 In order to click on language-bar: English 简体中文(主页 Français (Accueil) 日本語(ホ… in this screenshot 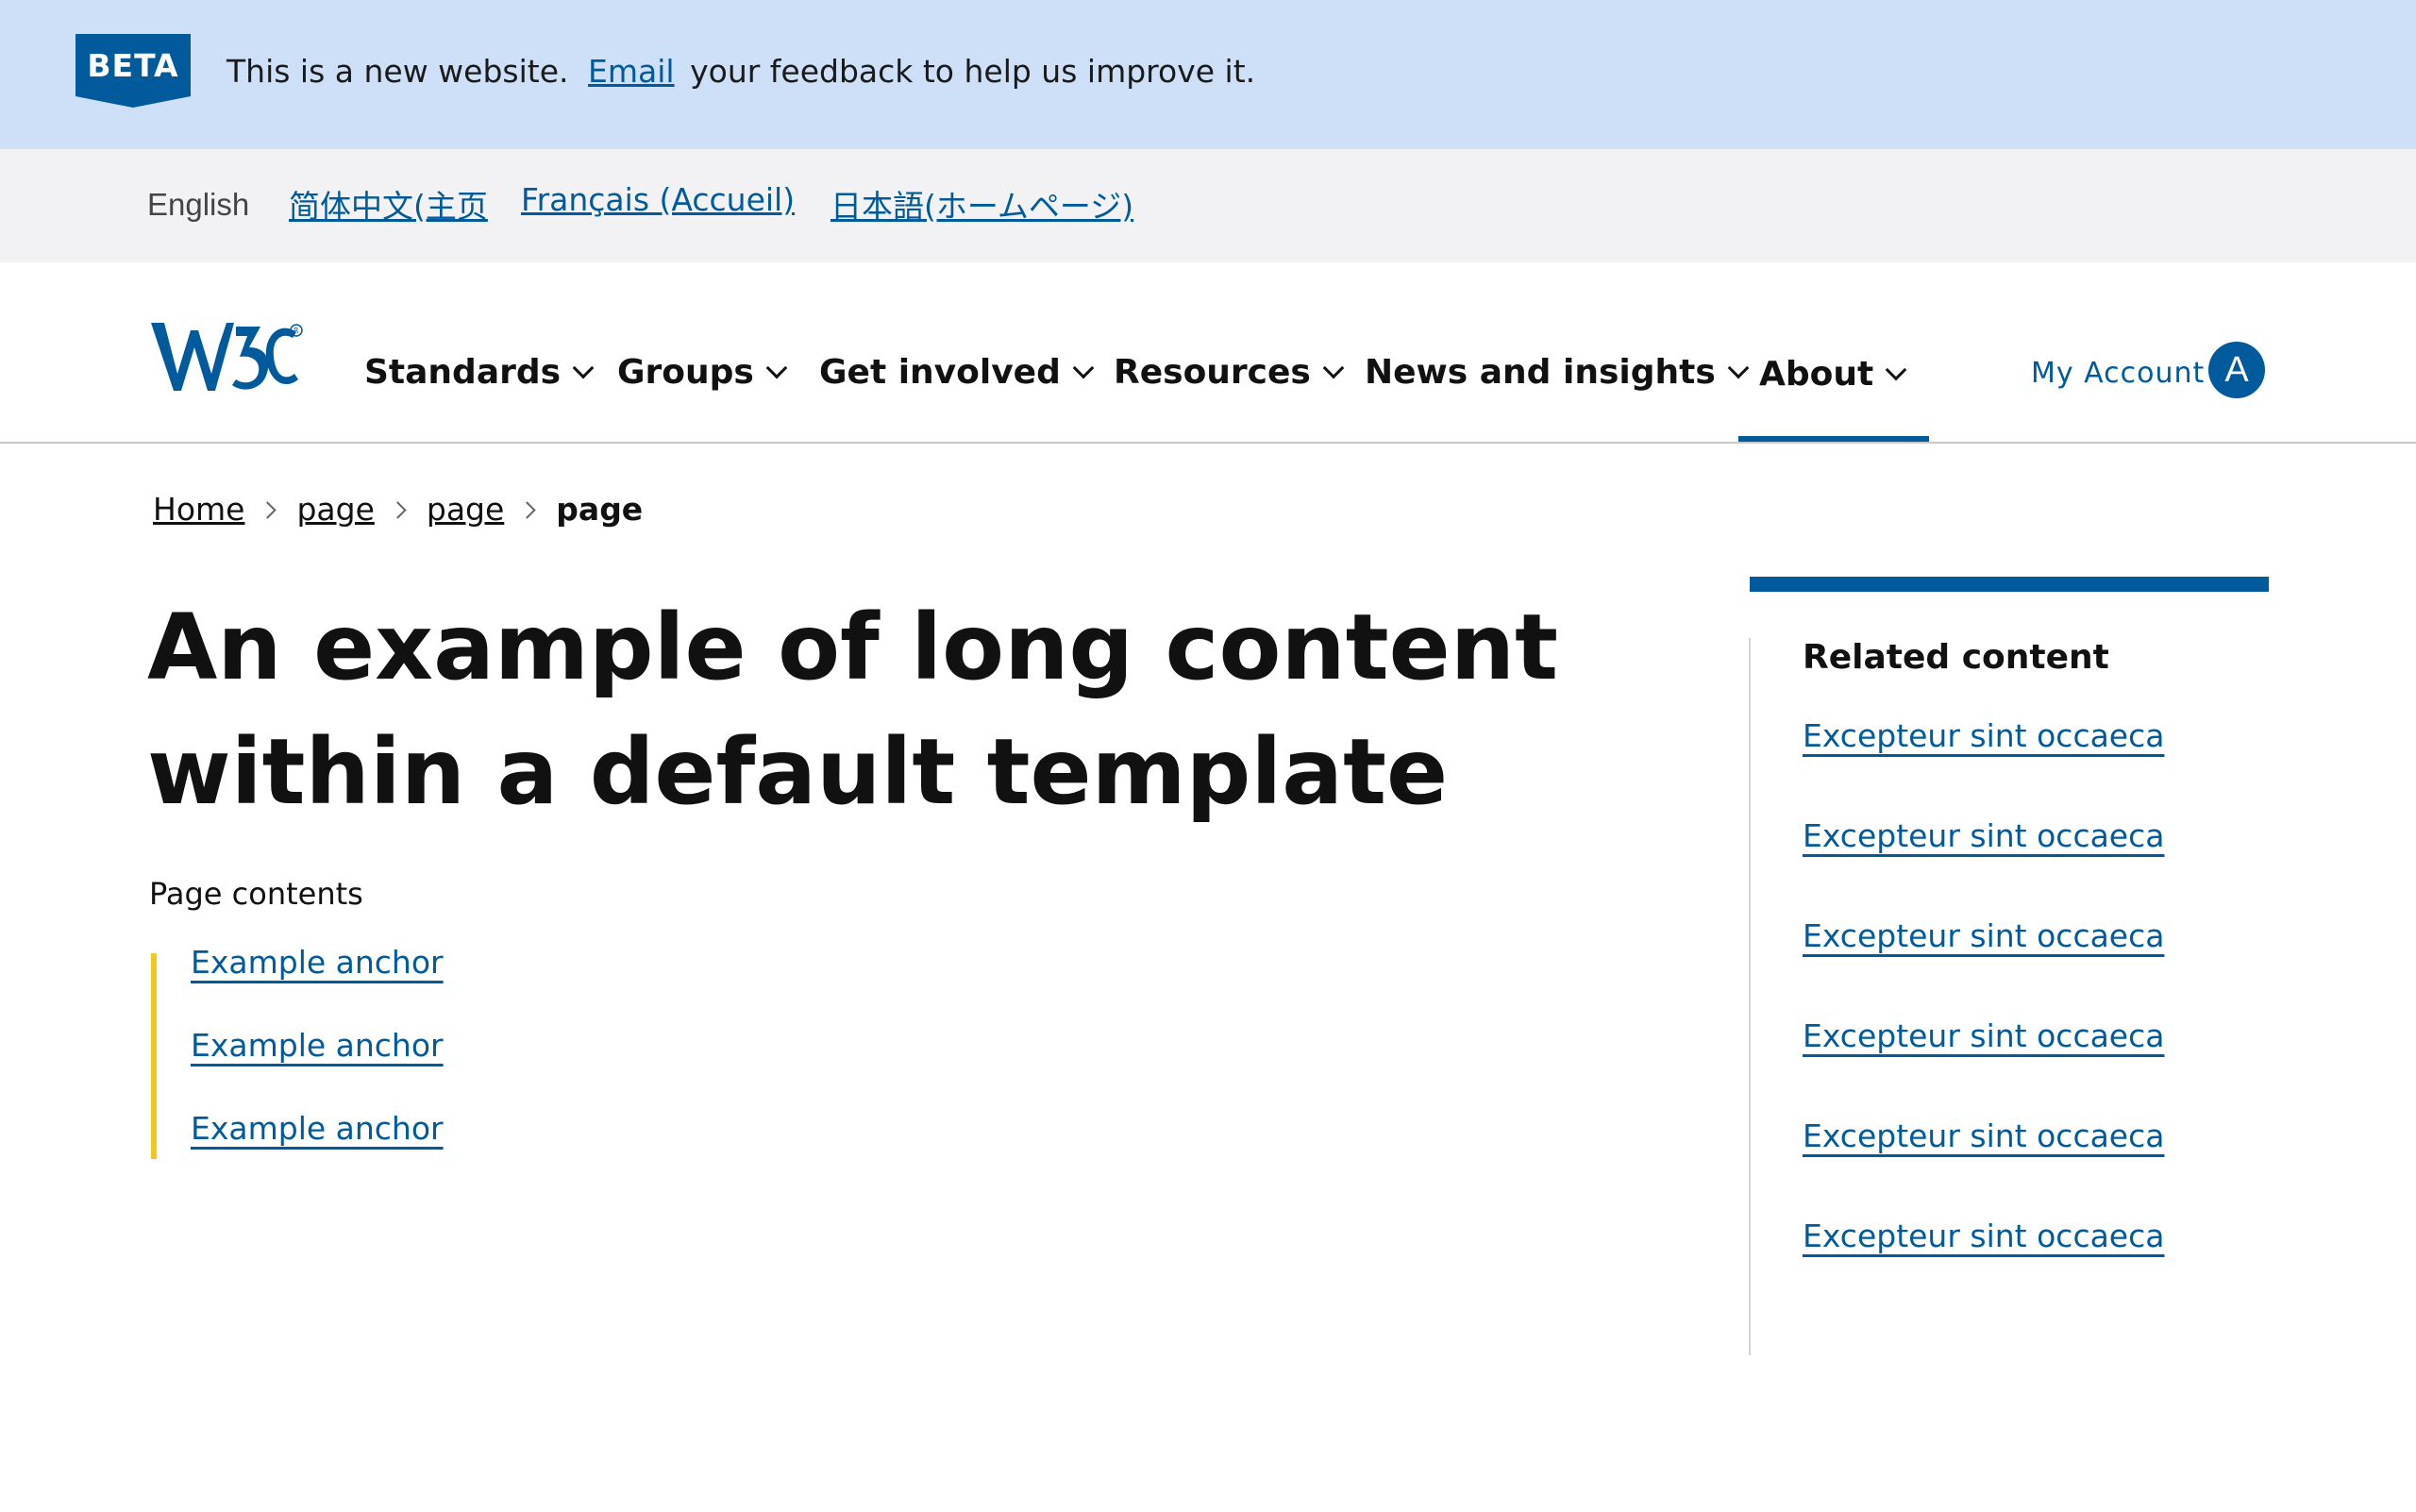, I will do `click(1208, 205)`.